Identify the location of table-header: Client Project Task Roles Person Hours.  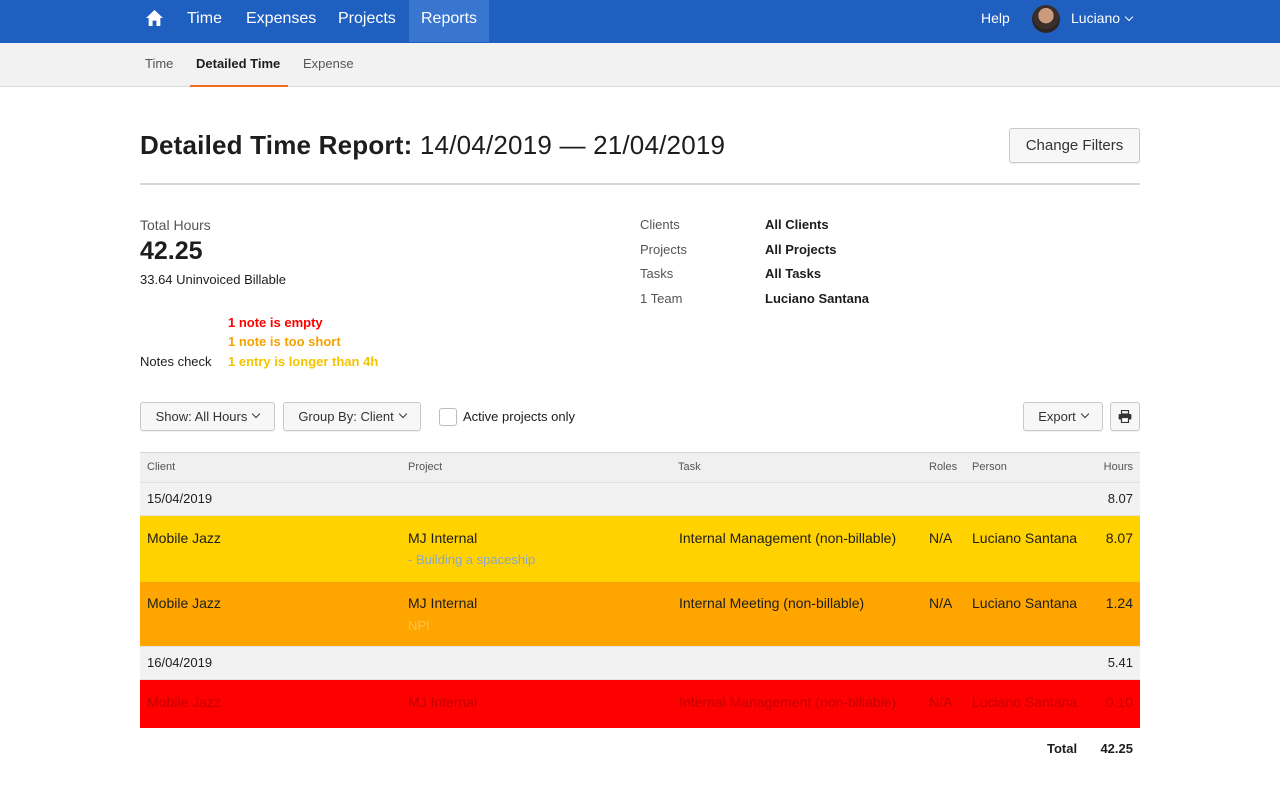
(640, 467).